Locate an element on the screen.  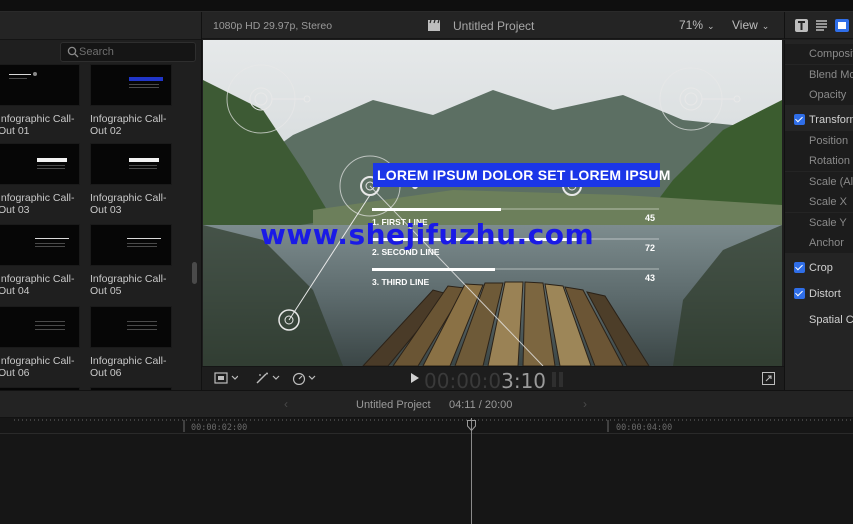
chevron-left-icon: ‹ is located at coordinates (286, 404).